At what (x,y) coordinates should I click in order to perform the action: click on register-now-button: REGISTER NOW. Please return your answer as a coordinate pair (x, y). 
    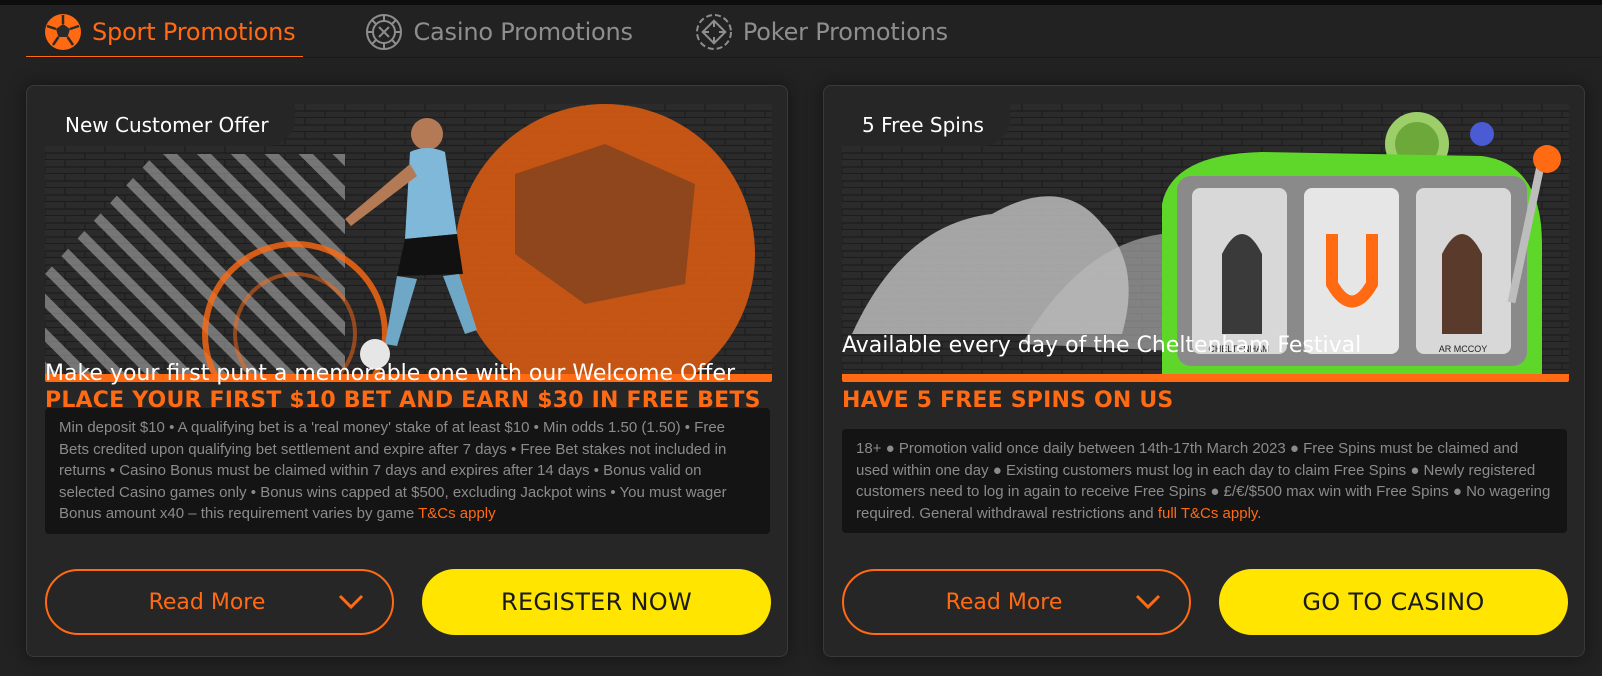
    Looking at the image, I should click on (596, 602).